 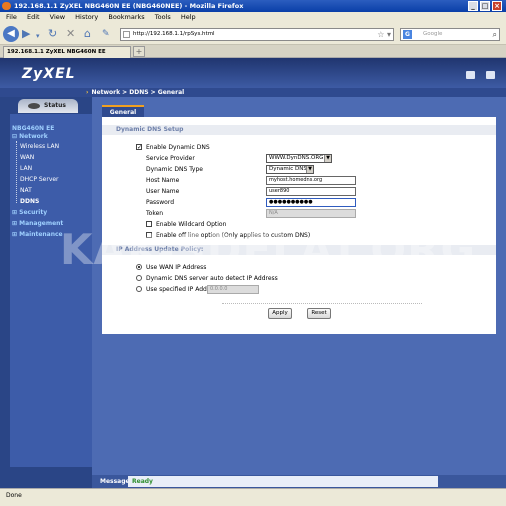 What do you see at coordinates (174, 34) in the screenshot?
I see `address-url: http://192.168.1.1/rpSys.html` at bounding box center [174, 34].